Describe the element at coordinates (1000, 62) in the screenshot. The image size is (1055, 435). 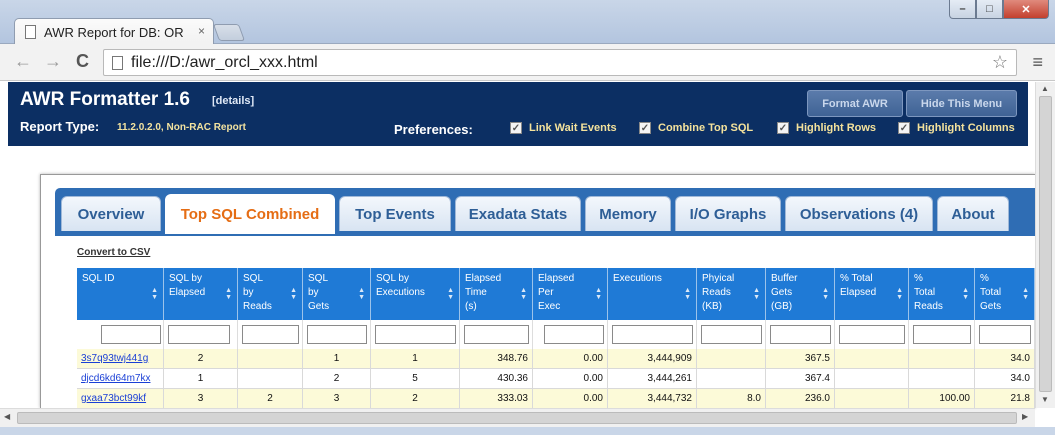
I see `bookmark-star-icon: ☆` at that location.